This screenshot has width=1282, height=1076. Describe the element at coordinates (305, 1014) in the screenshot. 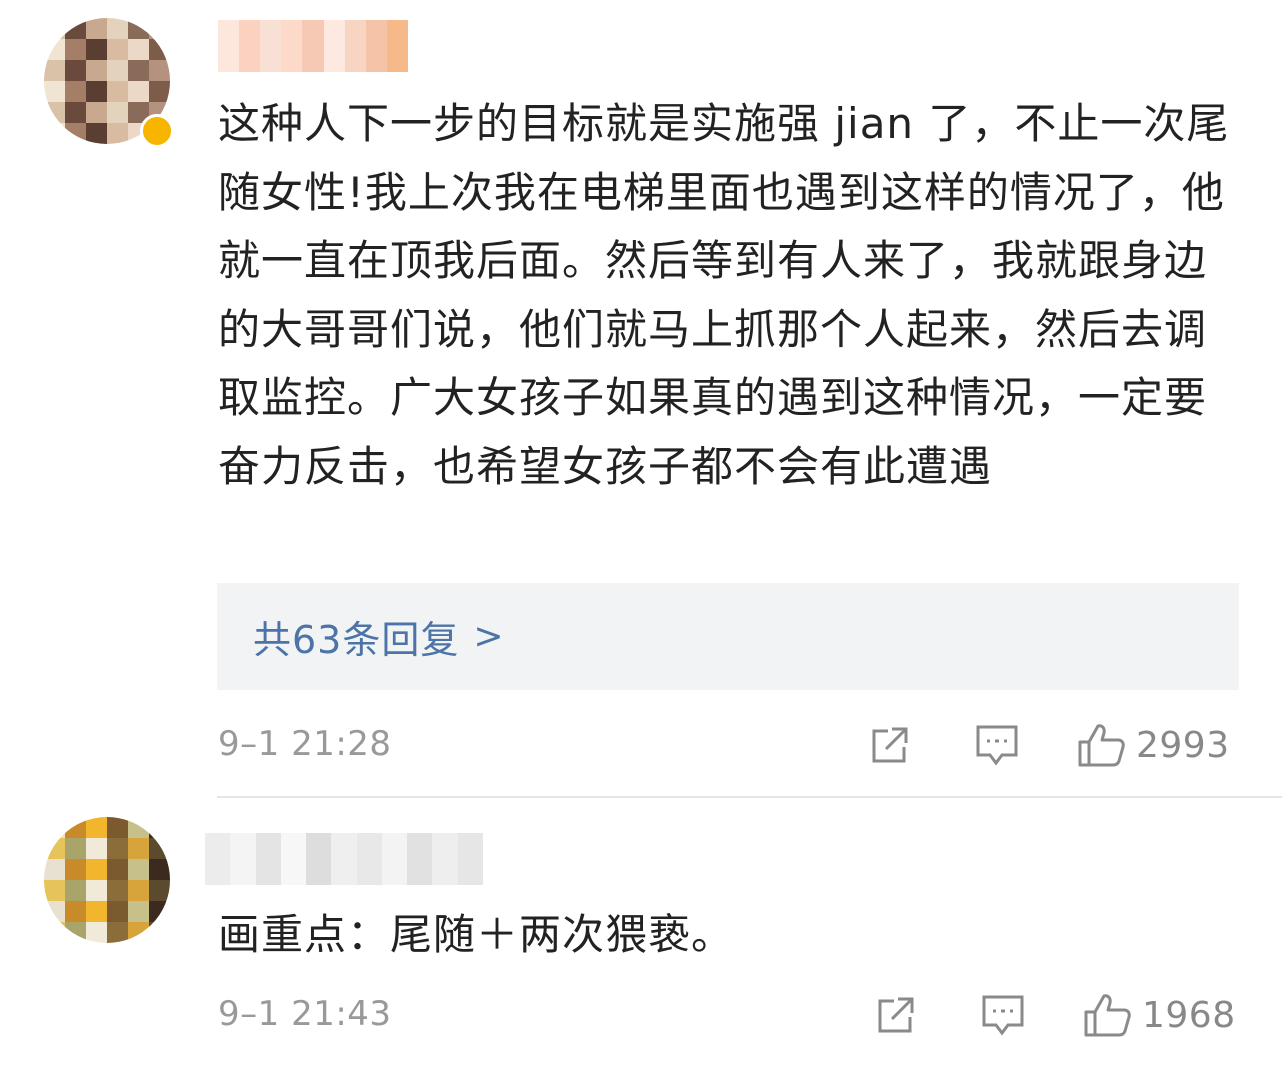

I see `comment-time: 9–1 21:43` at that location.